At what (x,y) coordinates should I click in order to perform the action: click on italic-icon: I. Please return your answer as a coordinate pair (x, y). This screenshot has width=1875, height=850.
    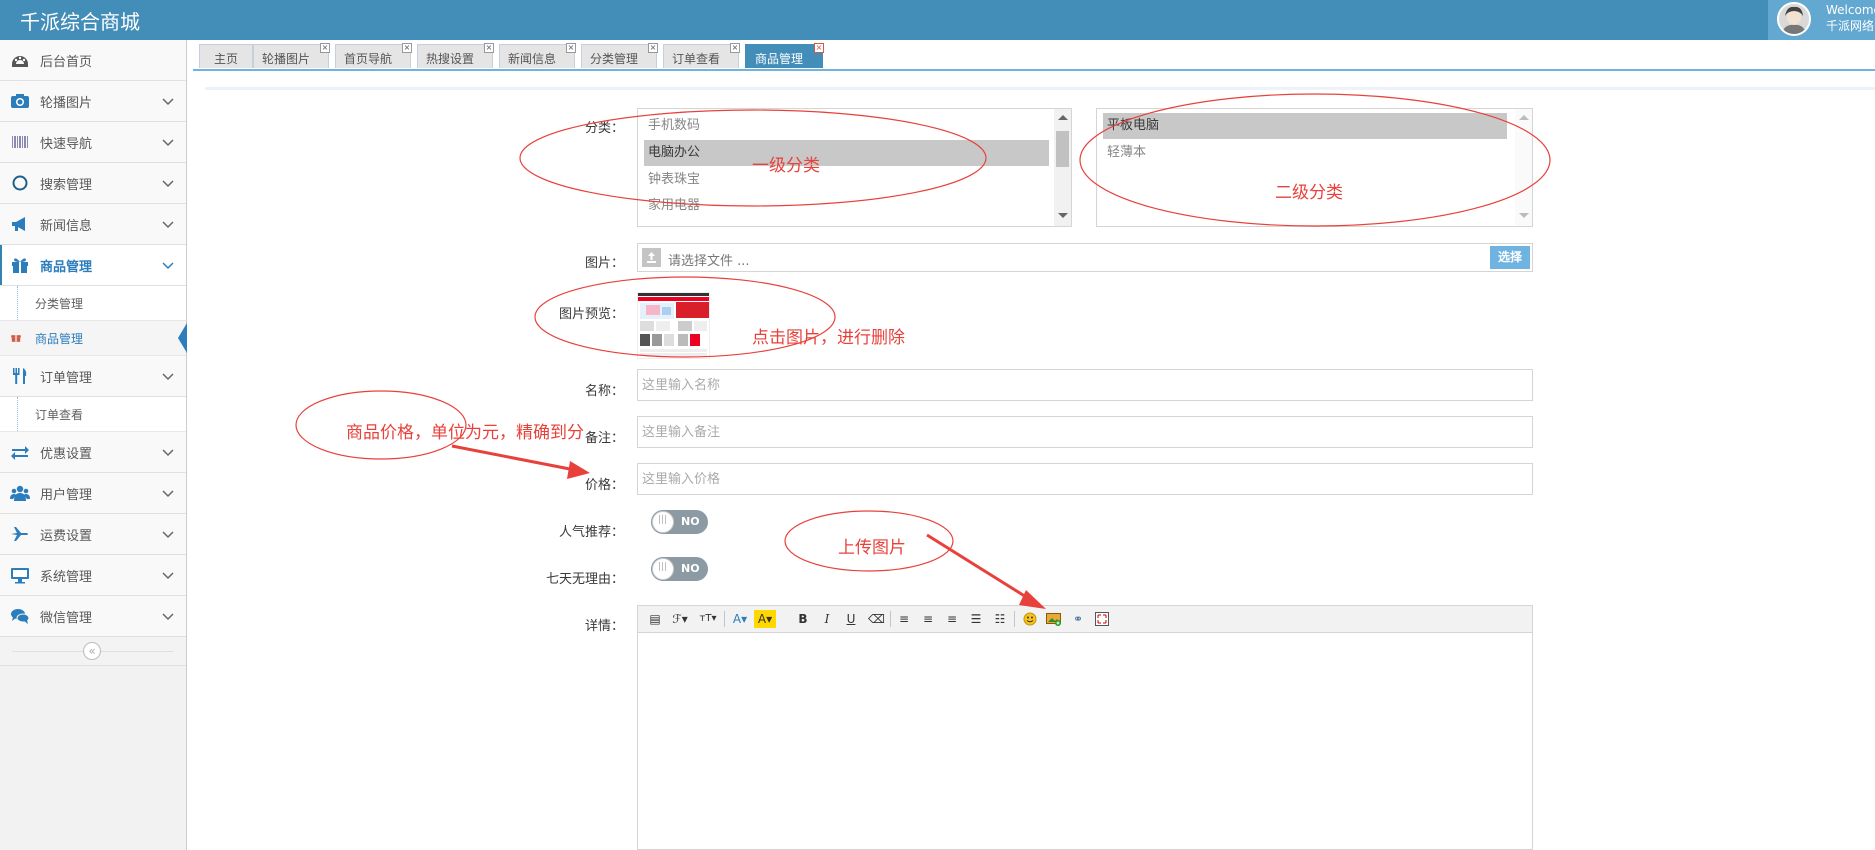
    Looking at the image, I should click on (827, 619).